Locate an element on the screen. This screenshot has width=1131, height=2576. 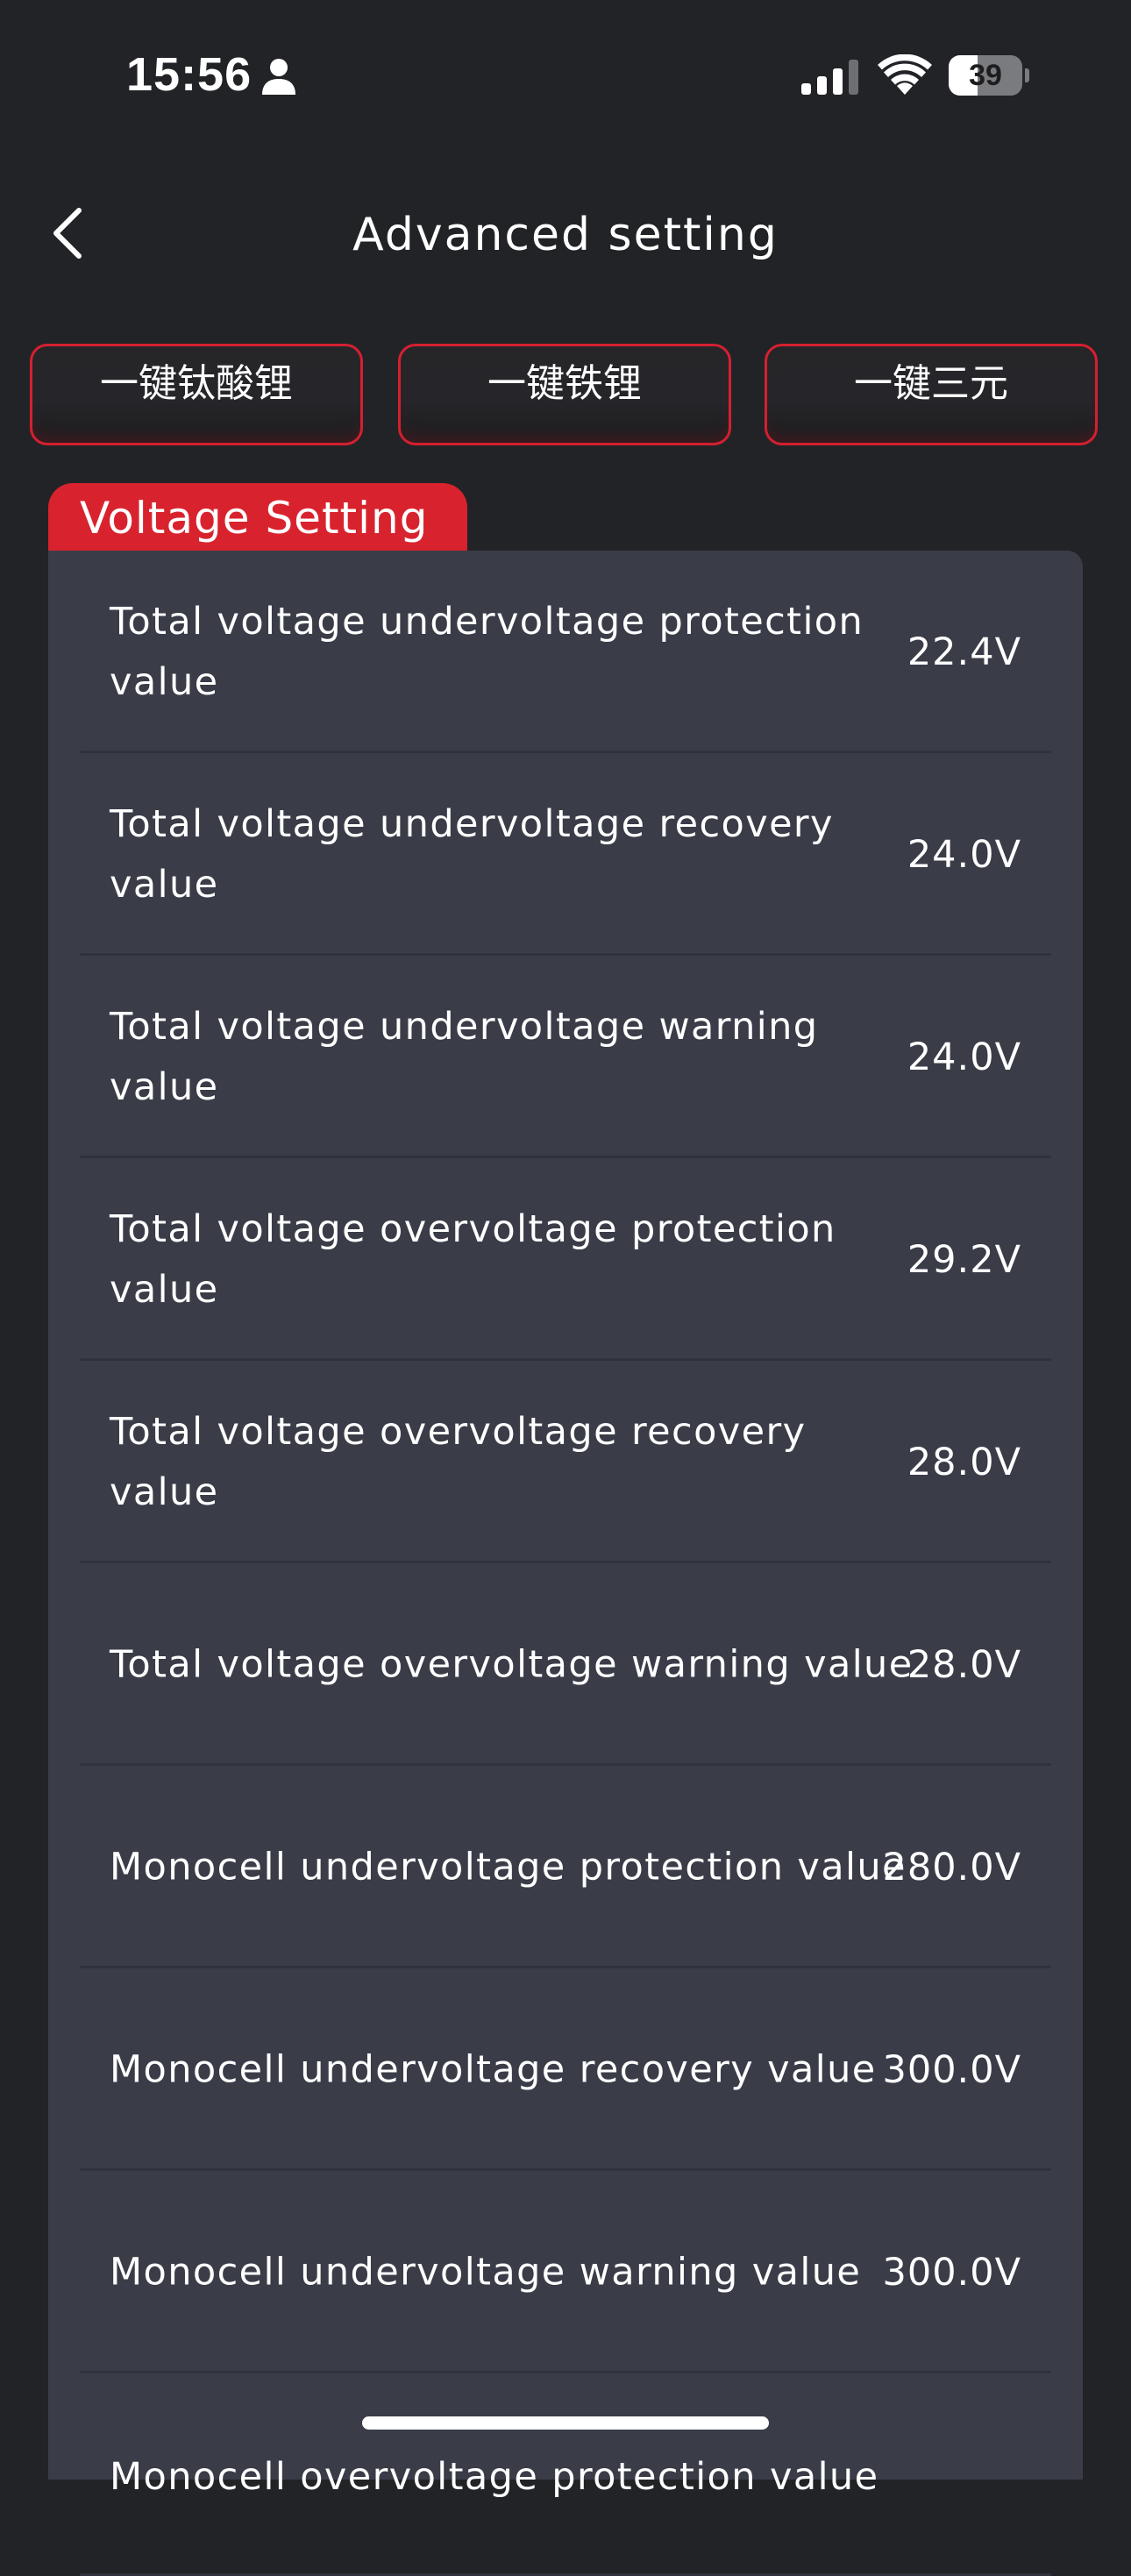
wifi-icon is located at coordinates (905, 74).